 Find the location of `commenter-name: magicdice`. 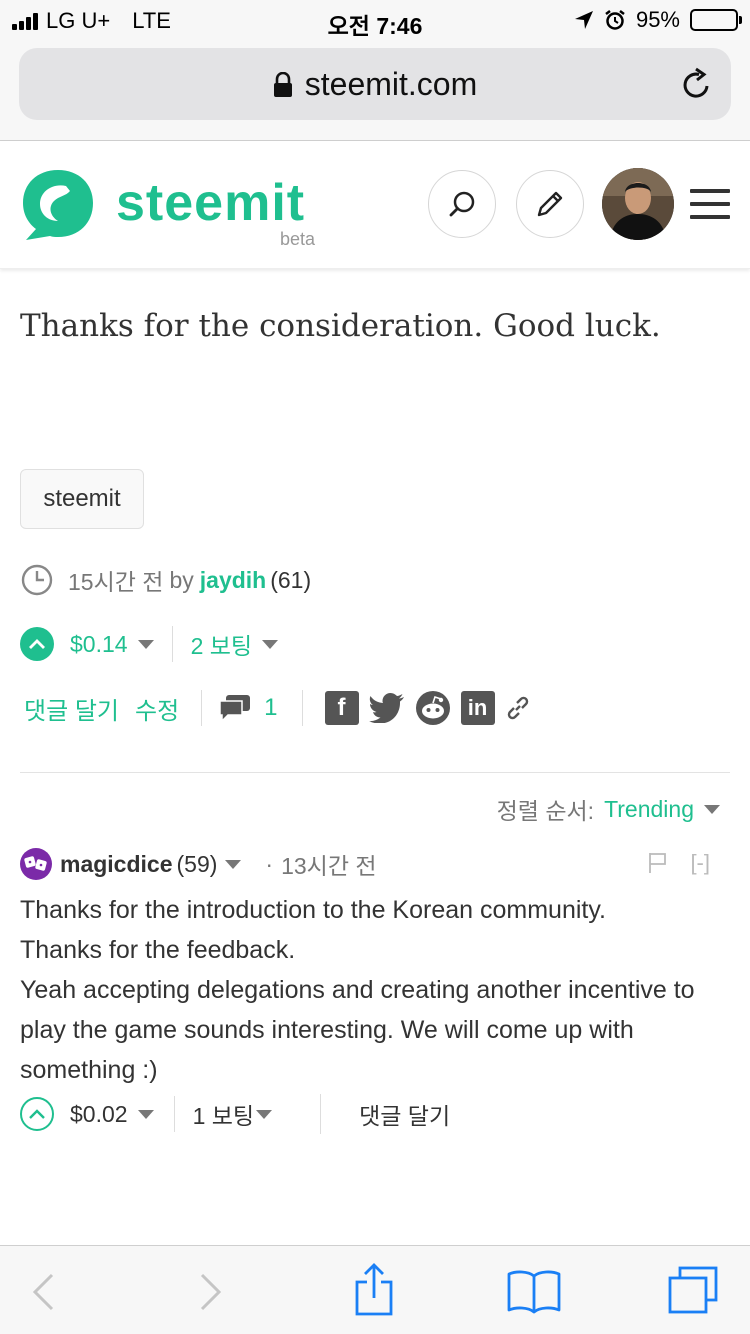

commenter-name: magicdice is located at coordinates (116, 864).